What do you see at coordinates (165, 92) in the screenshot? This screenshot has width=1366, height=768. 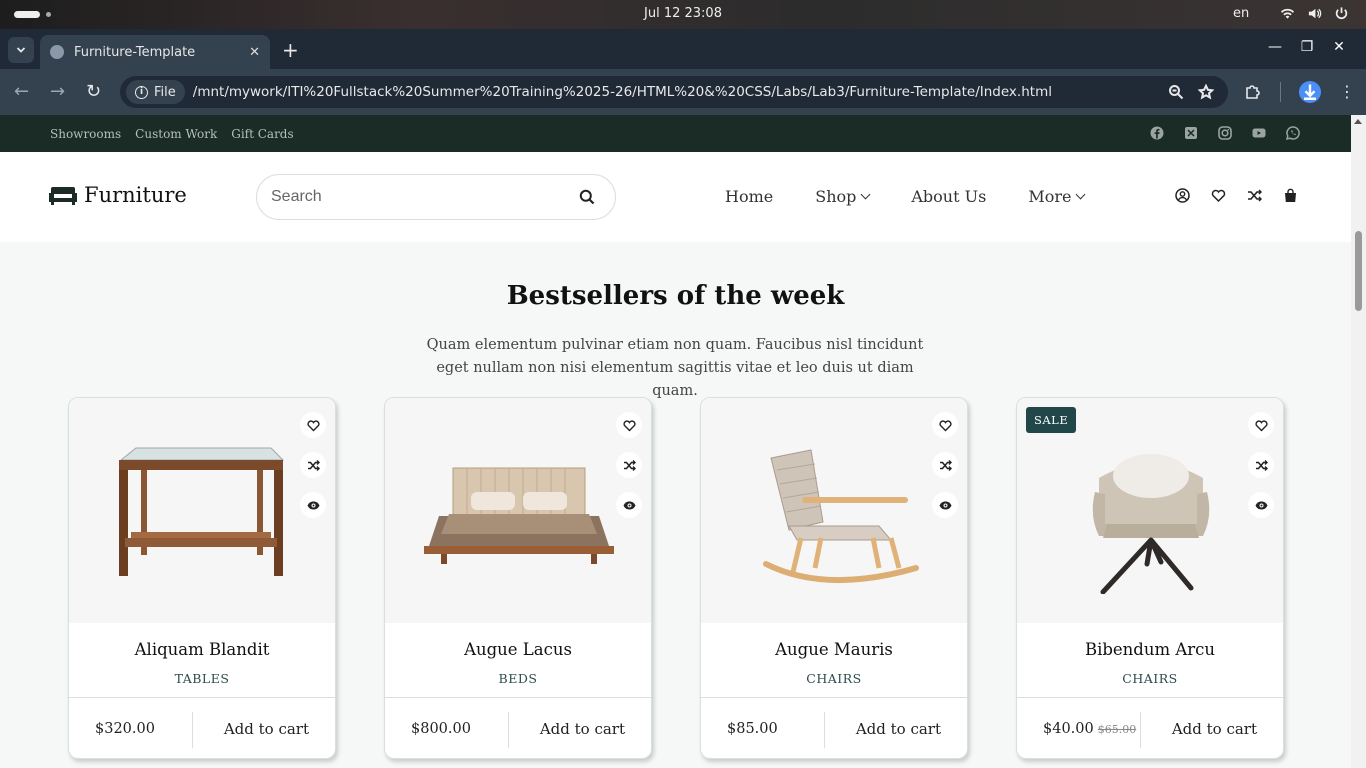 I see `file-label: File` at bounding box center [165, 92].